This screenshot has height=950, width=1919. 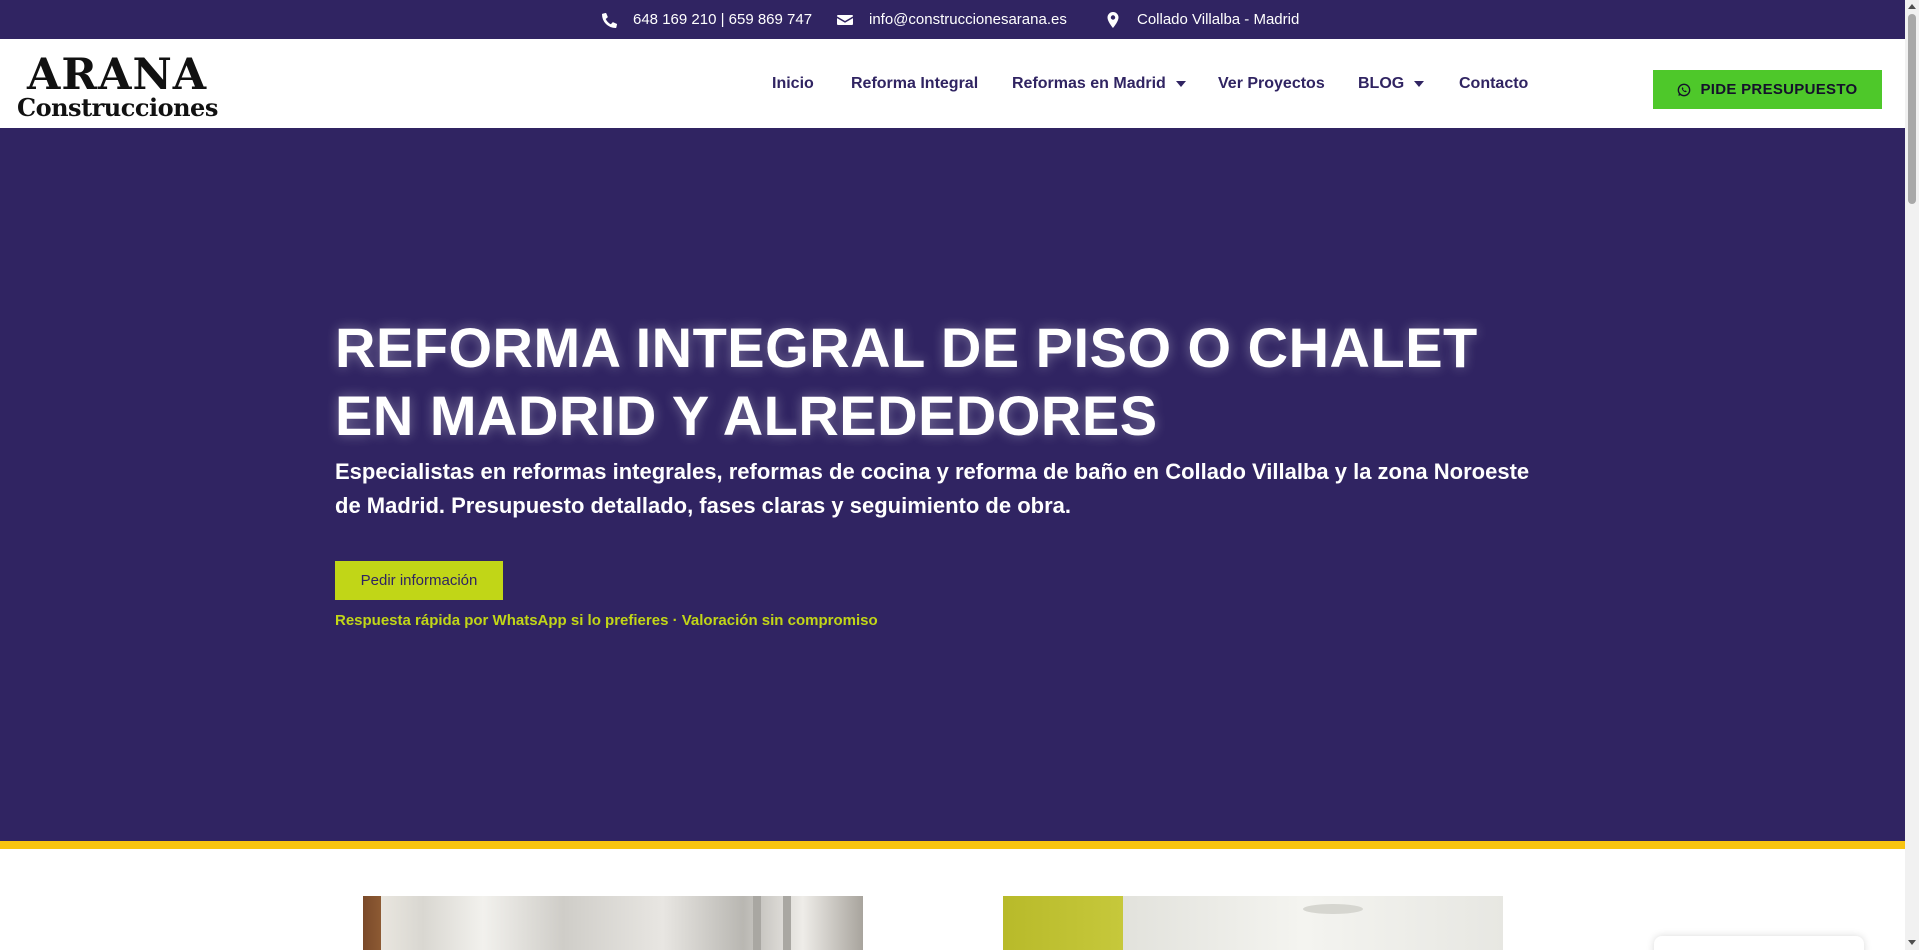 What do you see at coordinates (117, 86) in the screenshot?
I see `site-logo: ARANA Construcciones` at bounding box center [117, 86].